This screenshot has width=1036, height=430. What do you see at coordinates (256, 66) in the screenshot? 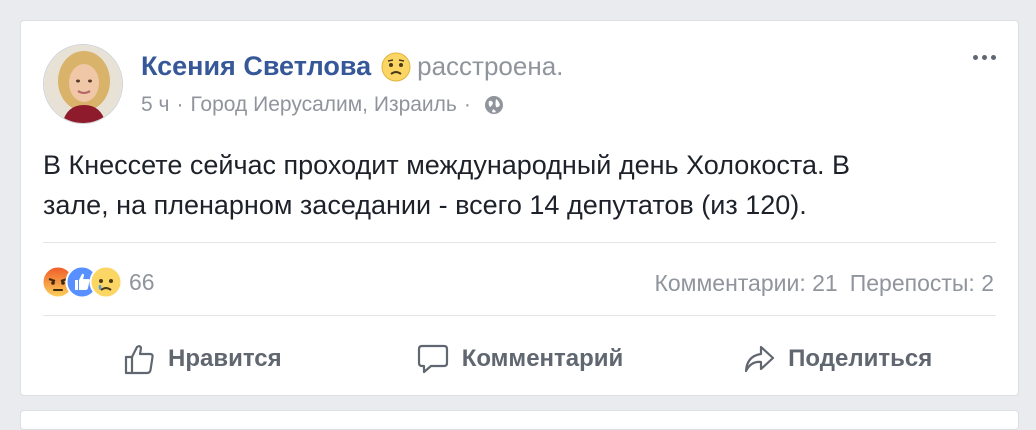
I see `author-name: Ксения Светлова` at bounding box center [256, 66].